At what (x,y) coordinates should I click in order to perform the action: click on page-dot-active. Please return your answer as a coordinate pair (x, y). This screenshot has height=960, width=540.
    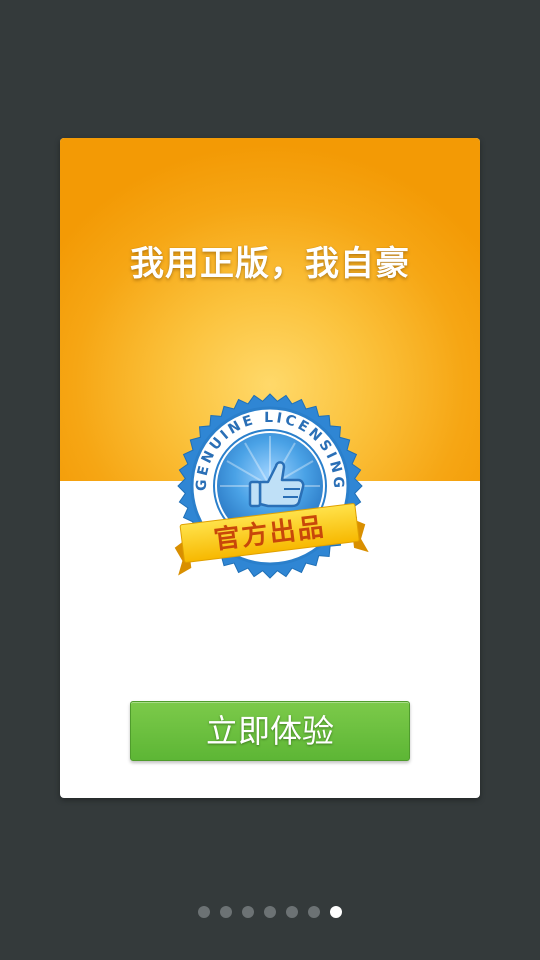
    Looking at the image, I should click on (336, 912).